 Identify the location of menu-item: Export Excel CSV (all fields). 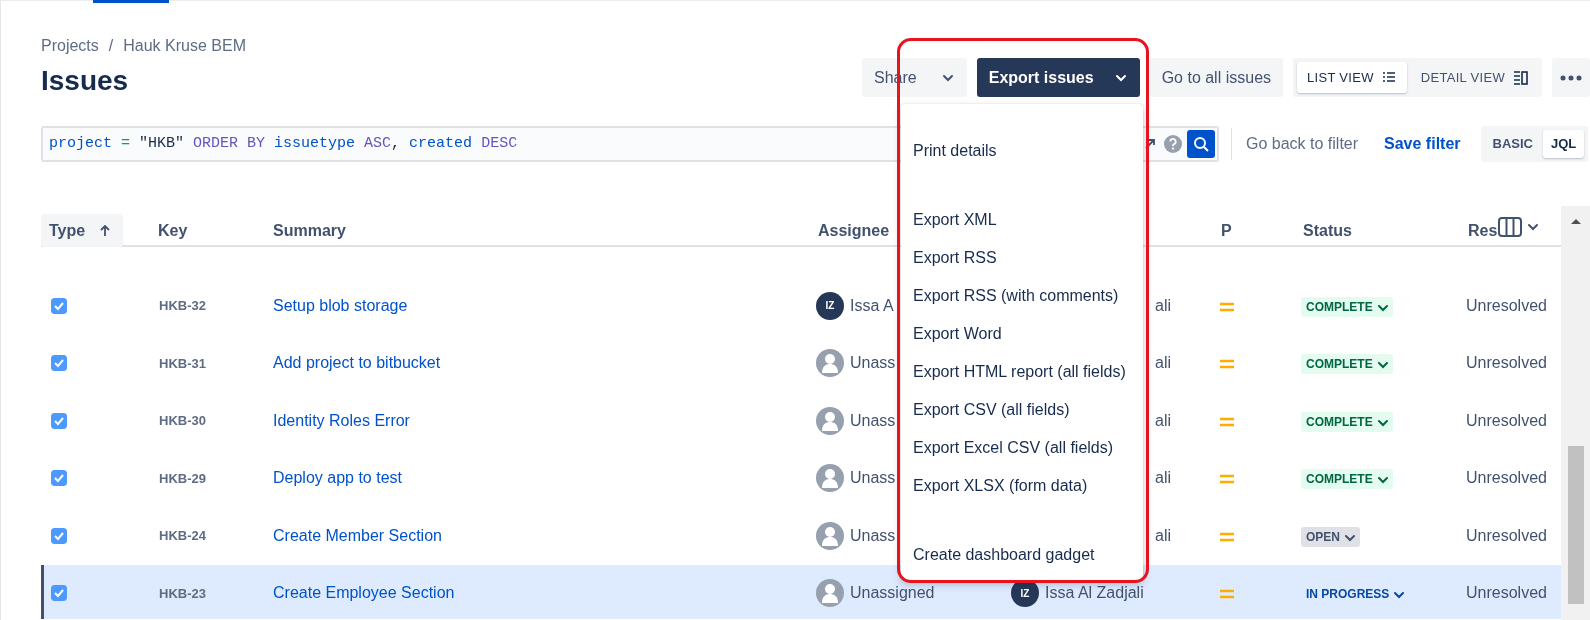
(1016, 448).